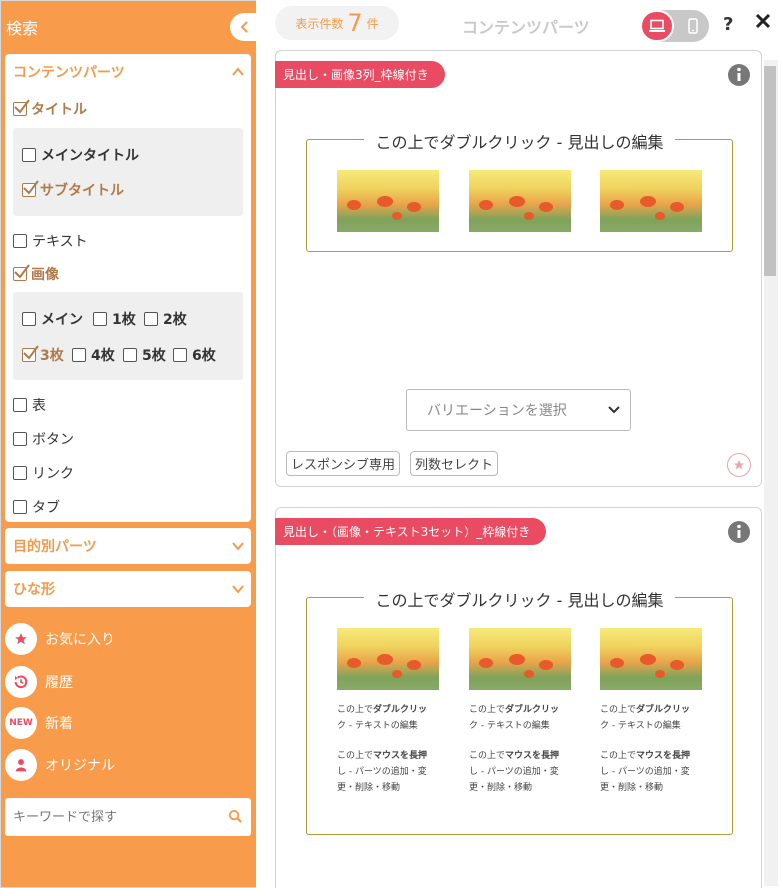 Image resolution: width=783 pixels, height=888 pixels. I want to click on title-subfilters: メインタイトル サブタイトル, so click(128, 172).